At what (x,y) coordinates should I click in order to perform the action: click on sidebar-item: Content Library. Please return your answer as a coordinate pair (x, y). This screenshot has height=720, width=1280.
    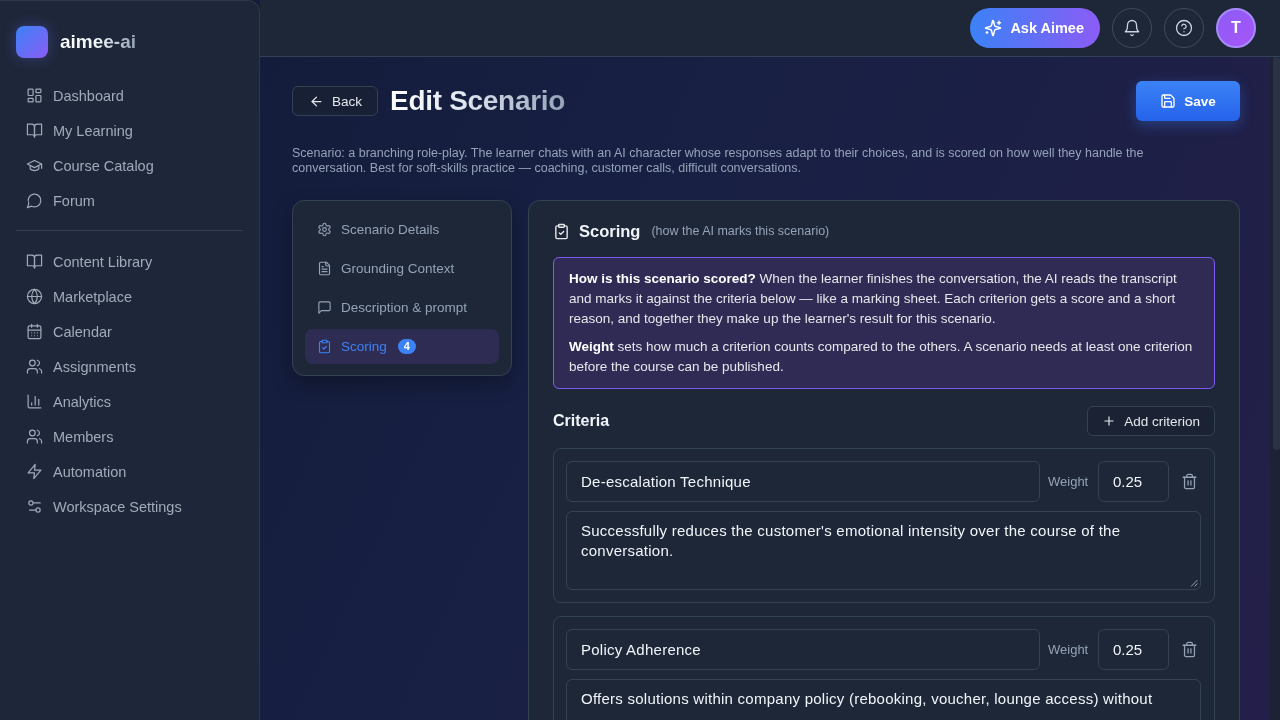
    Looking at the image, I should click on (129, 261).